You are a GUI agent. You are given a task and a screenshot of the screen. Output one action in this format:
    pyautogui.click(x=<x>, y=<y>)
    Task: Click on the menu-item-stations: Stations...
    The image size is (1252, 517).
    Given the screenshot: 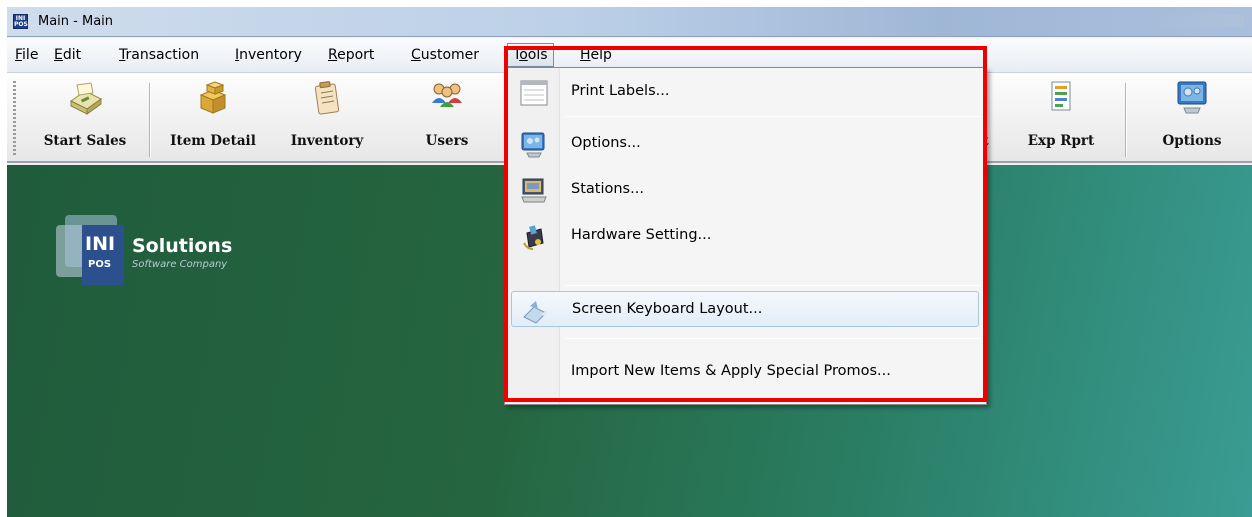 What is the action you would take?
    pyautogui.click(x=745, y=190)
    